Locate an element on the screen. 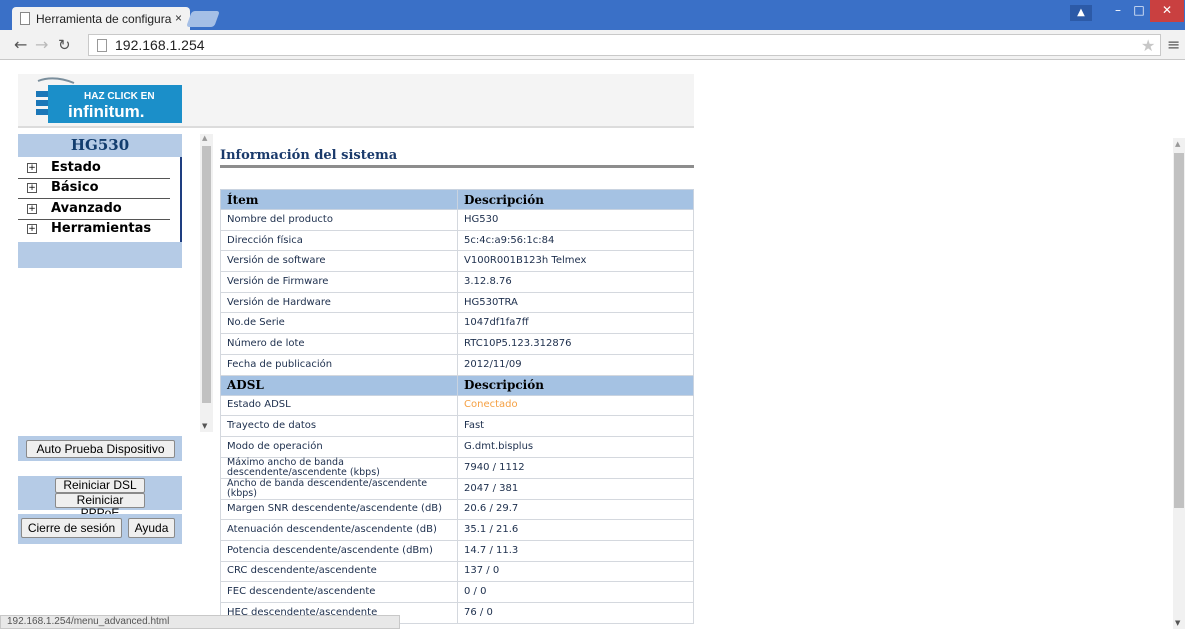 The width and height of the screenshot is (1185, 629). user-icon: ▲ is located at coordinates (1081, 13).